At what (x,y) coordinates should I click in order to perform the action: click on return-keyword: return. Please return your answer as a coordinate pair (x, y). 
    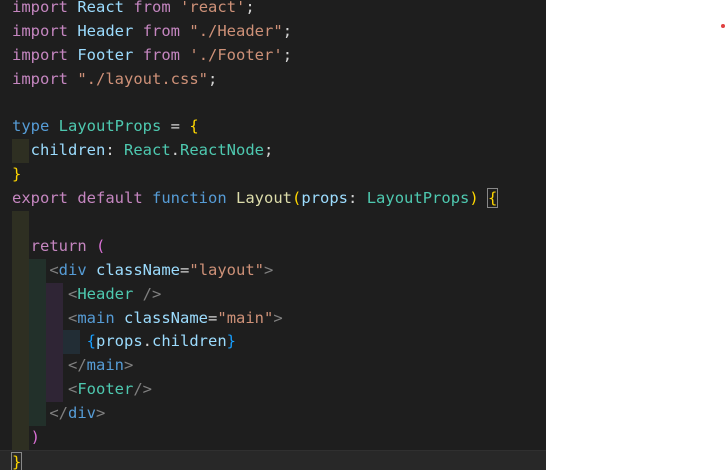
    Looking at the image, I should click on (58, 245).